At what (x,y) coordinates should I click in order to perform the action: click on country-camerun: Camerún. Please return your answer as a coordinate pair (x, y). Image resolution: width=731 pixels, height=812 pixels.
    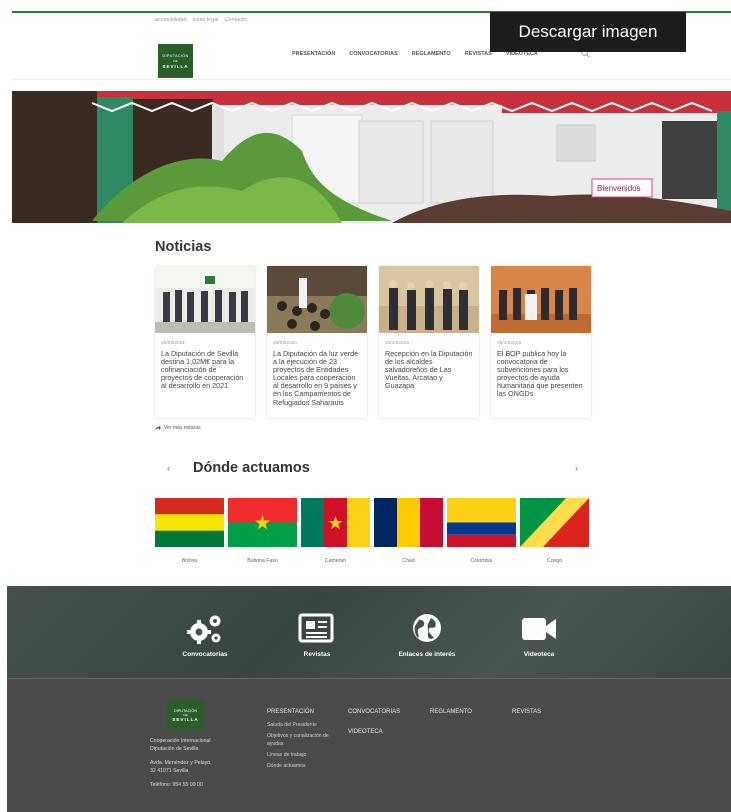
    Looking at the image, I should click on (335, 531).